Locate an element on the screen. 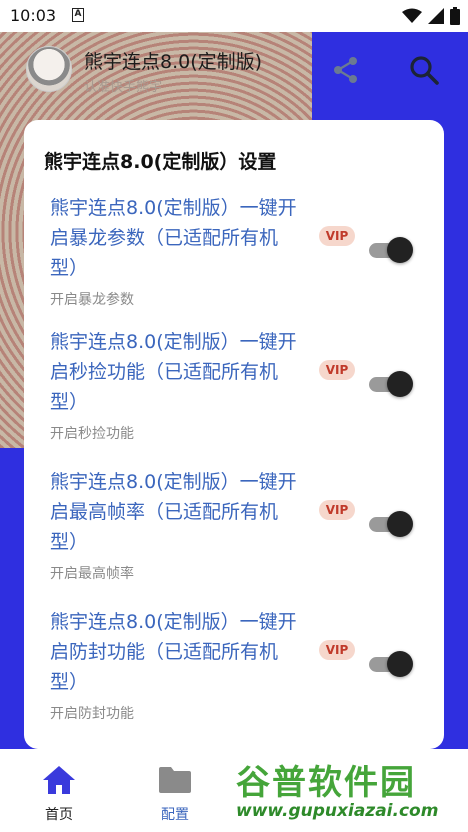 Image resolution: width=468 pixels, height=832 pixels. status-icons is located at coordinates (431, 16).